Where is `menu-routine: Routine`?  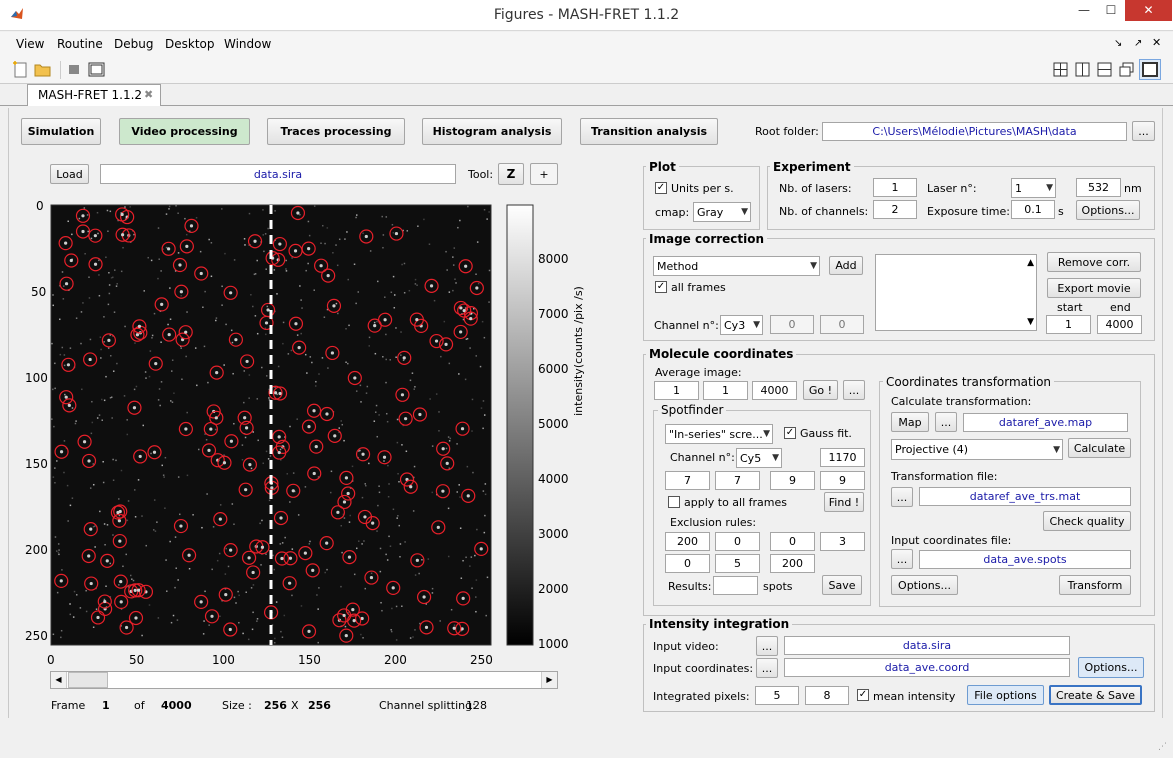
menu-routine: Routine is located at coordinates (80, 44).